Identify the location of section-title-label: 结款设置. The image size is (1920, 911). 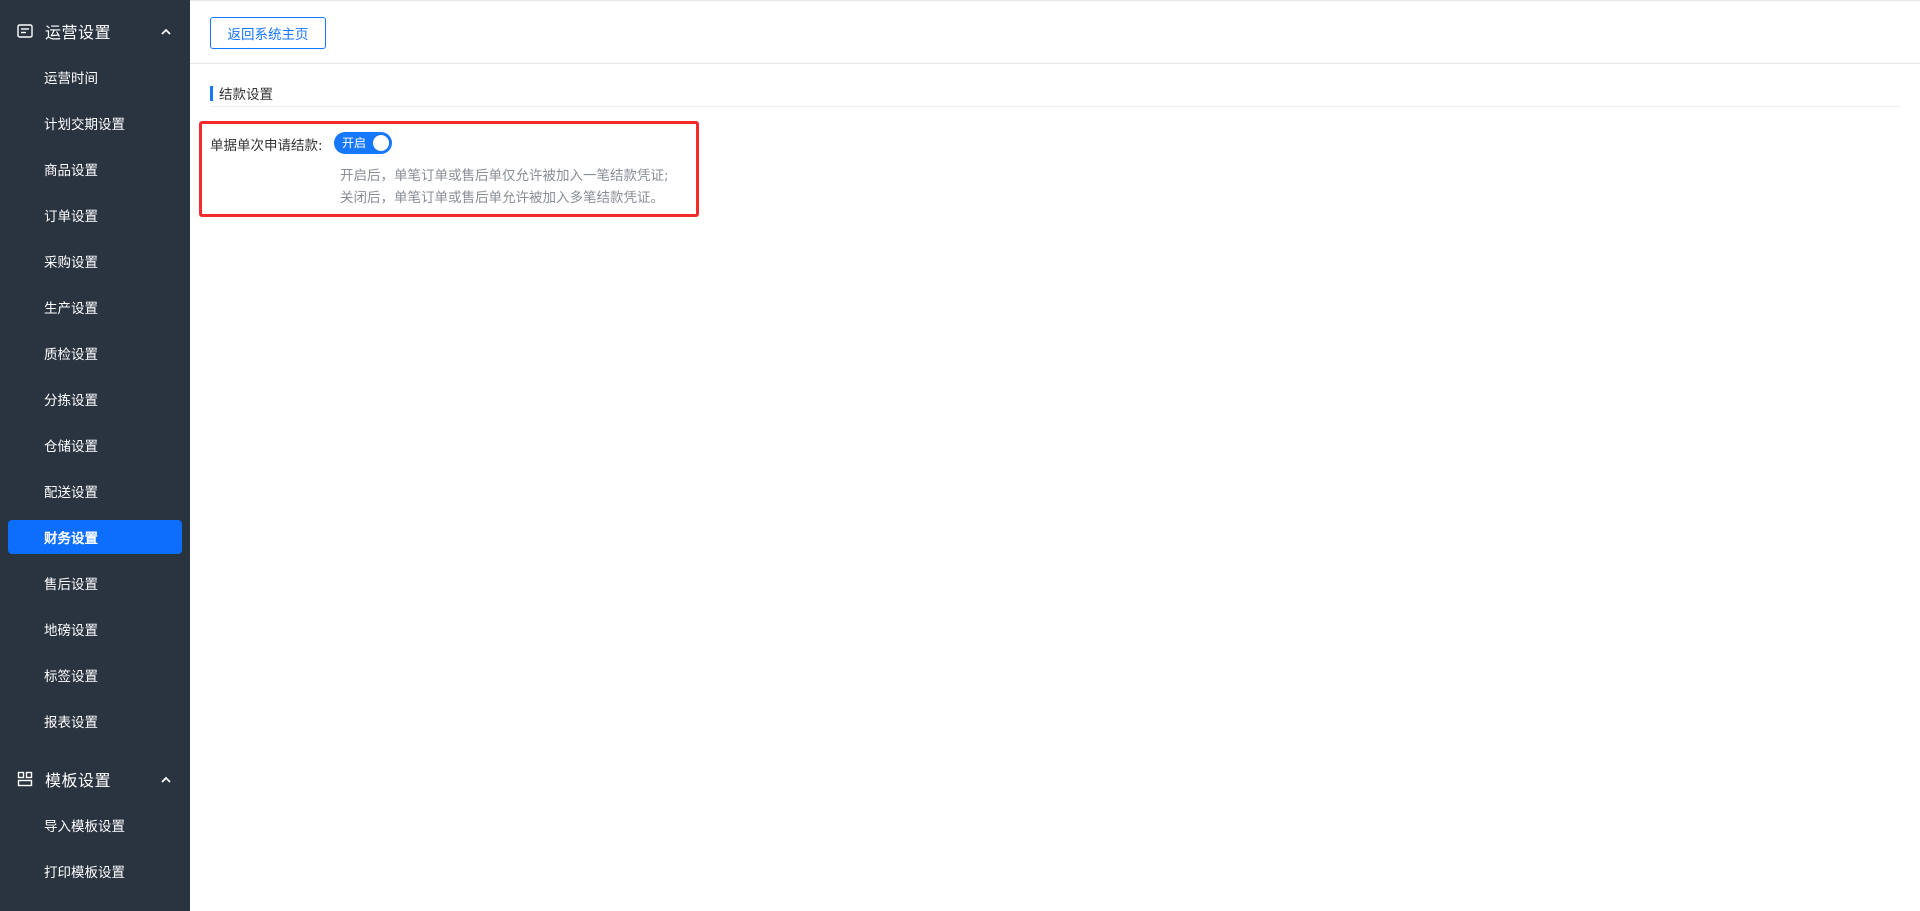
(246, 95).